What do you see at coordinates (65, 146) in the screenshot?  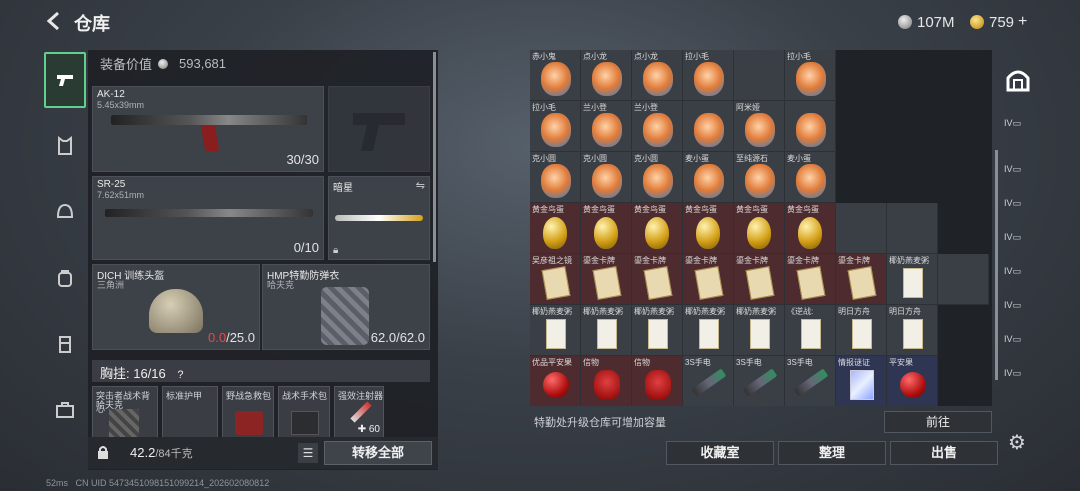 I see `nav-armor` at bounding box center [65, 146].